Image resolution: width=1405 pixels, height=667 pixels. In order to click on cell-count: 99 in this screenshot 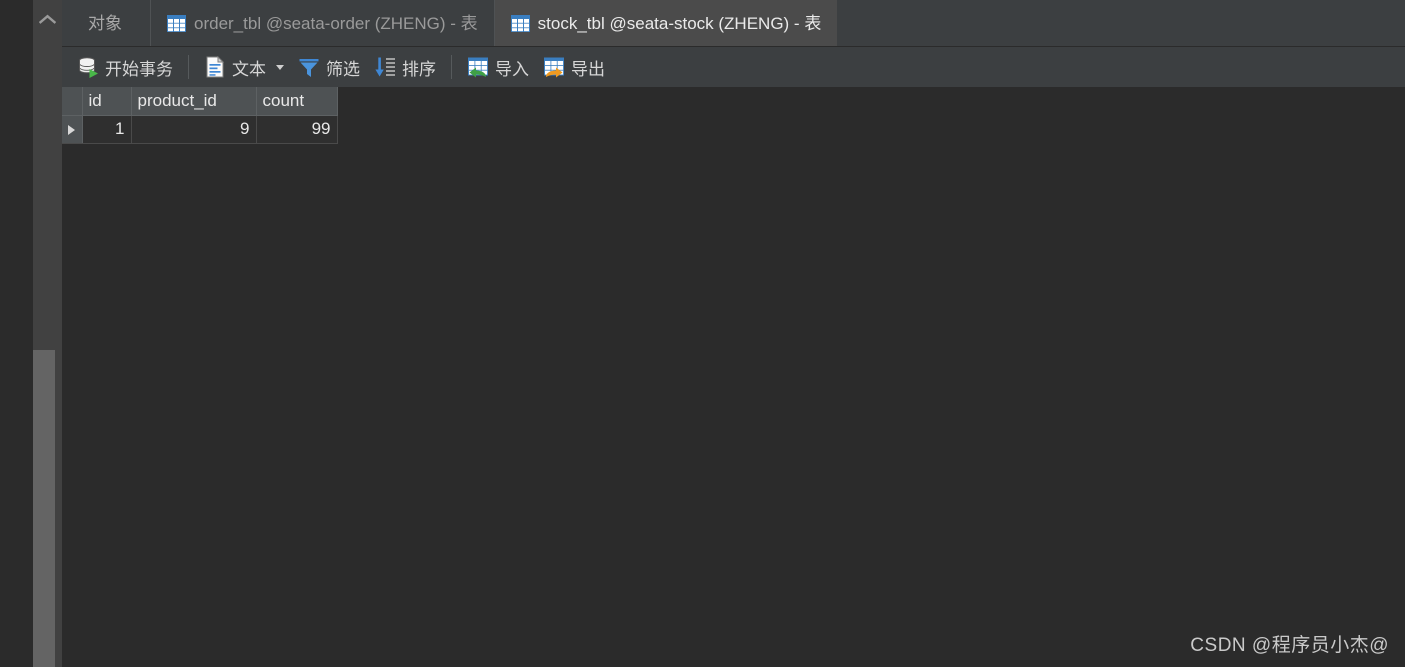, I will do `click(297, 129)`.